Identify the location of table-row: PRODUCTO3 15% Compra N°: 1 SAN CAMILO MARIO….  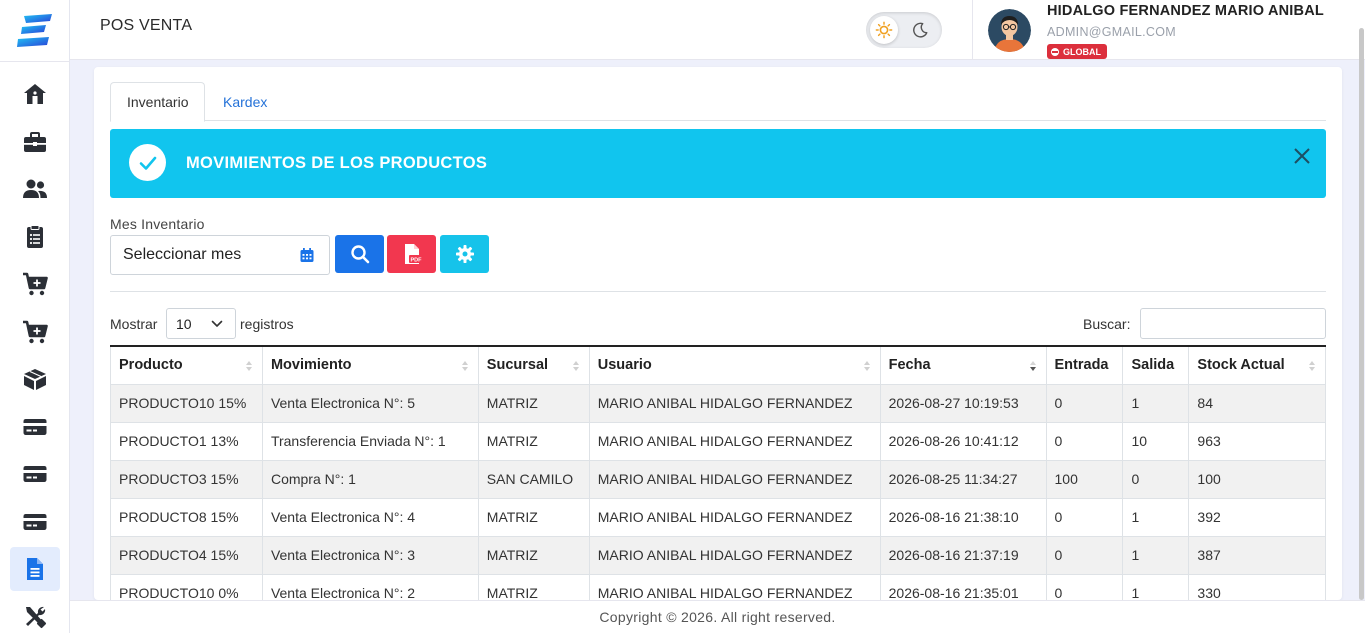
(718, 479).